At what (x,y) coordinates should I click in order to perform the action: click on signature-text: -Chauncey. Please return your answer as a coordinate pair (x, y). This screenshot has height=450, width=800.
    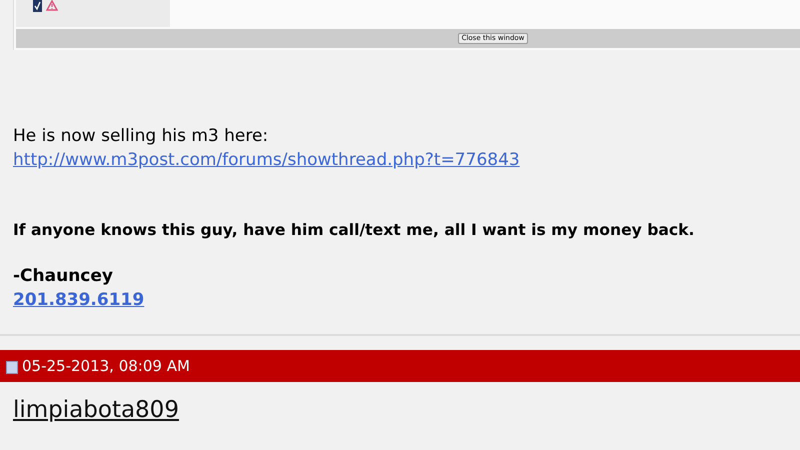
    Looking at the image, I should click on (63, 276).